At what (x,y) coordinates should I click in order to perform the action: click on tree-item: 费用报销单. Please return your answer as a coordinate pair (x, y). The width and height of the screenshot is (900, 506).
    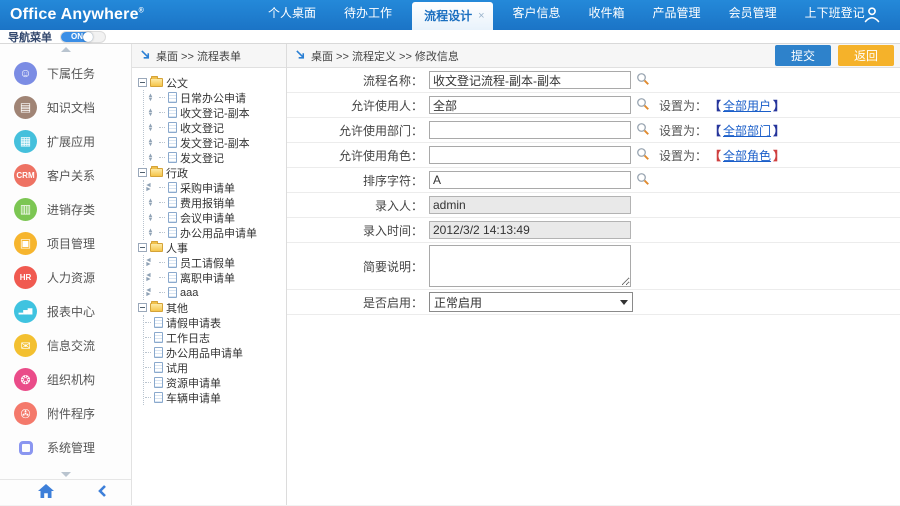
    Looking at the image, I should click on (214, 202).